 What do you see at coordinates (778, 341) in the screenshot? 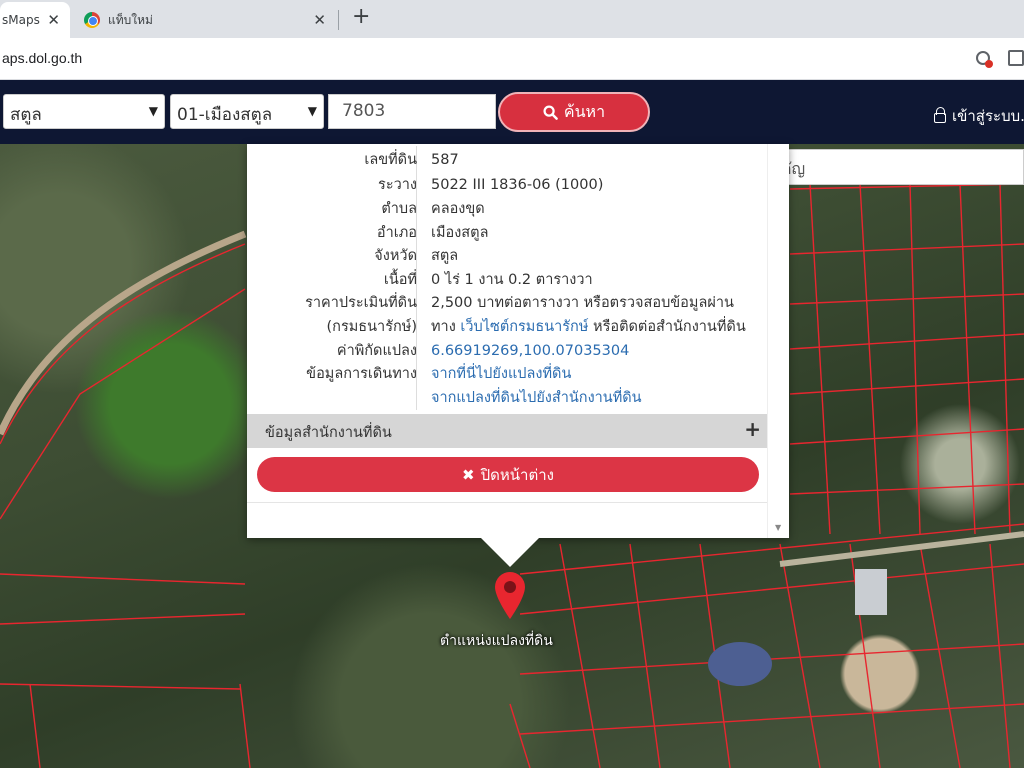
I see `popup-scrollbar: ▼` at bounding box center [778, 341].